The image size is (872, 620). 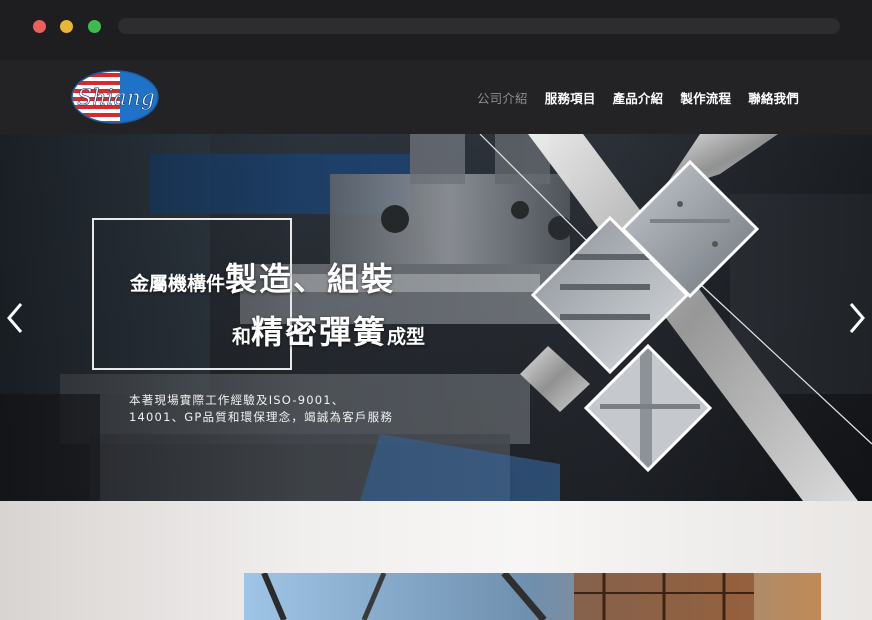 What do you see at coordinates (242, 337) in the screenshot?
I see `hero-title-line2-small-a: 和` at bounding box center [242, 337].